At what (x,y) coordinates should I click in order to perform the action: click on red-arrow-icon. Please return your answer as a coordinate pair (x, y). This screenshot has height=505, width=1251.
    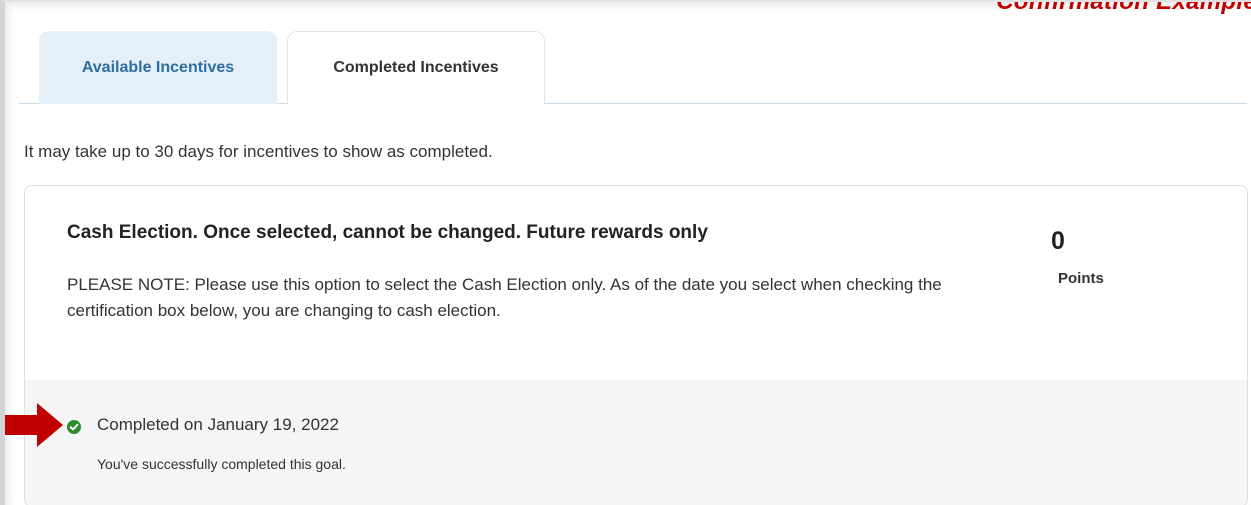
    Looking at the image, I should click on (34, 425).